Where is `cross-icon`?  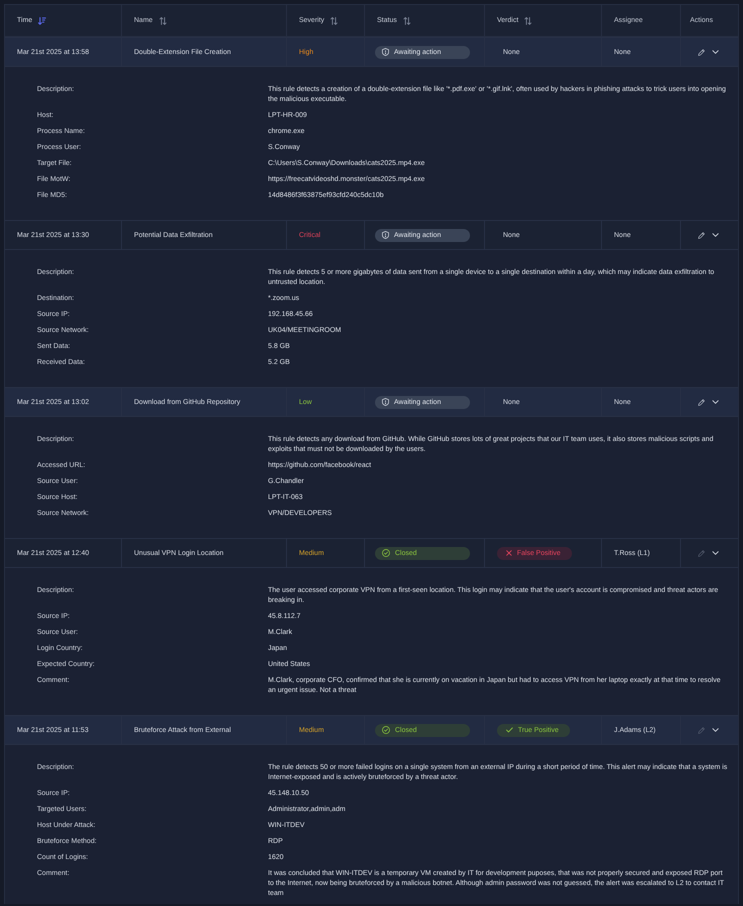
cross-icon is located at coordinates (509, 553).